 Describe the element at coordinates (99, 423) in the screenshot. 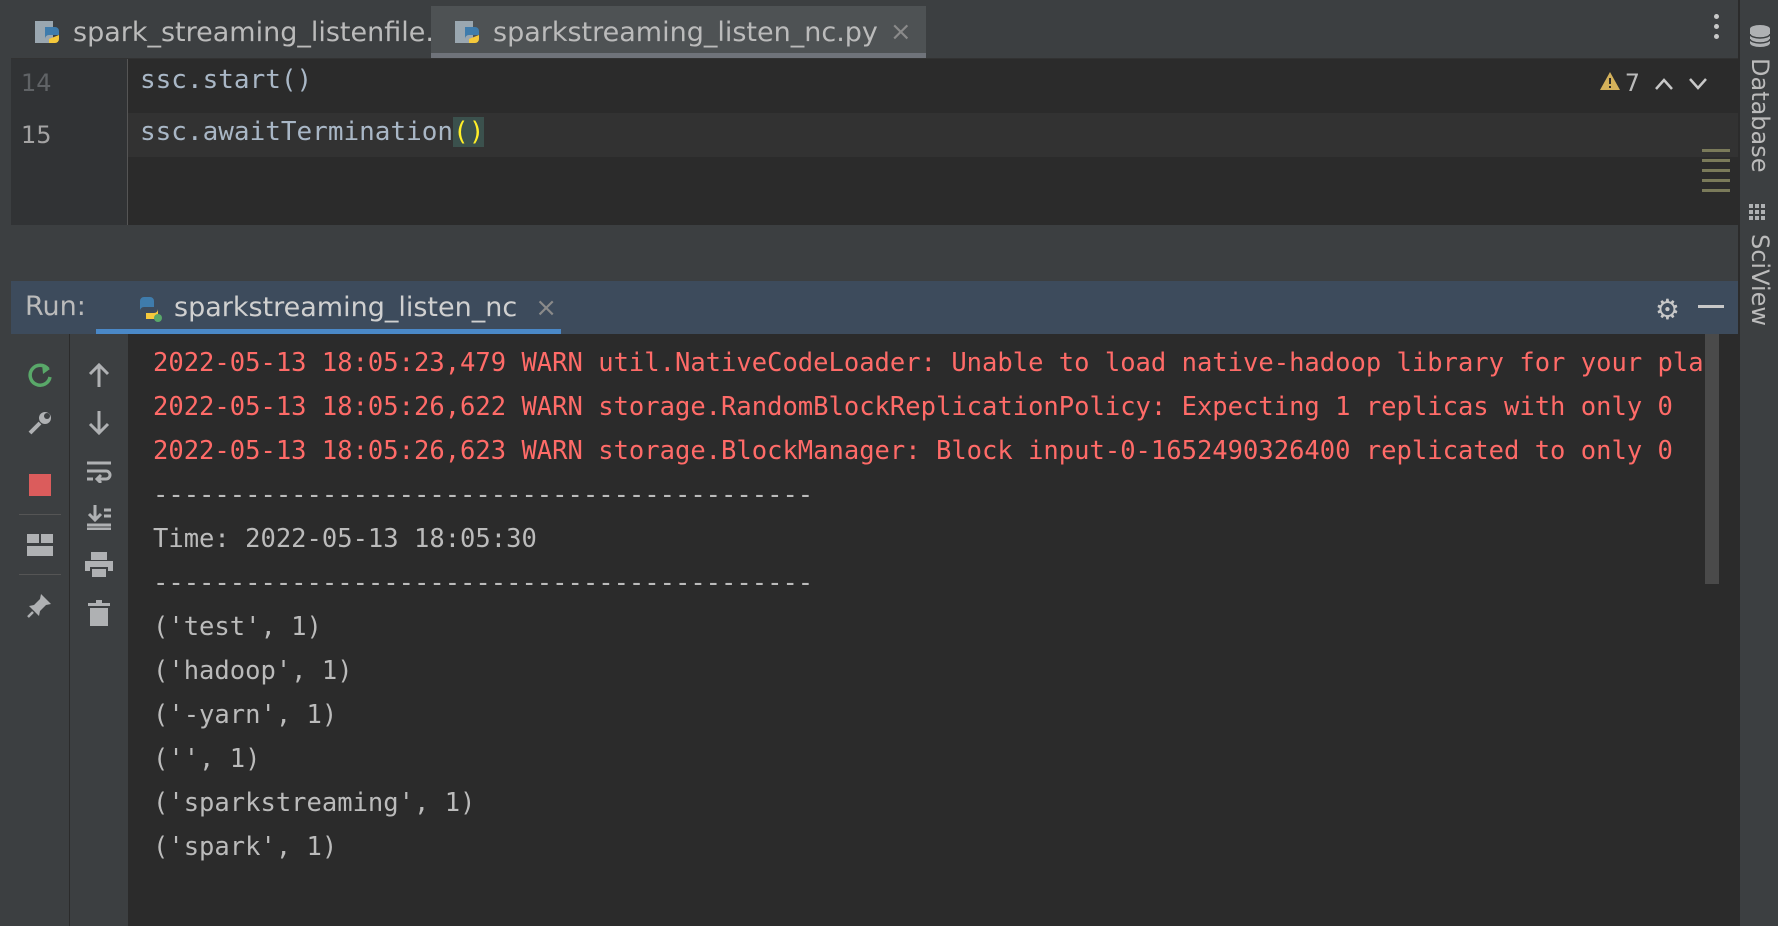

I see `arrow-down-icon` at that location.